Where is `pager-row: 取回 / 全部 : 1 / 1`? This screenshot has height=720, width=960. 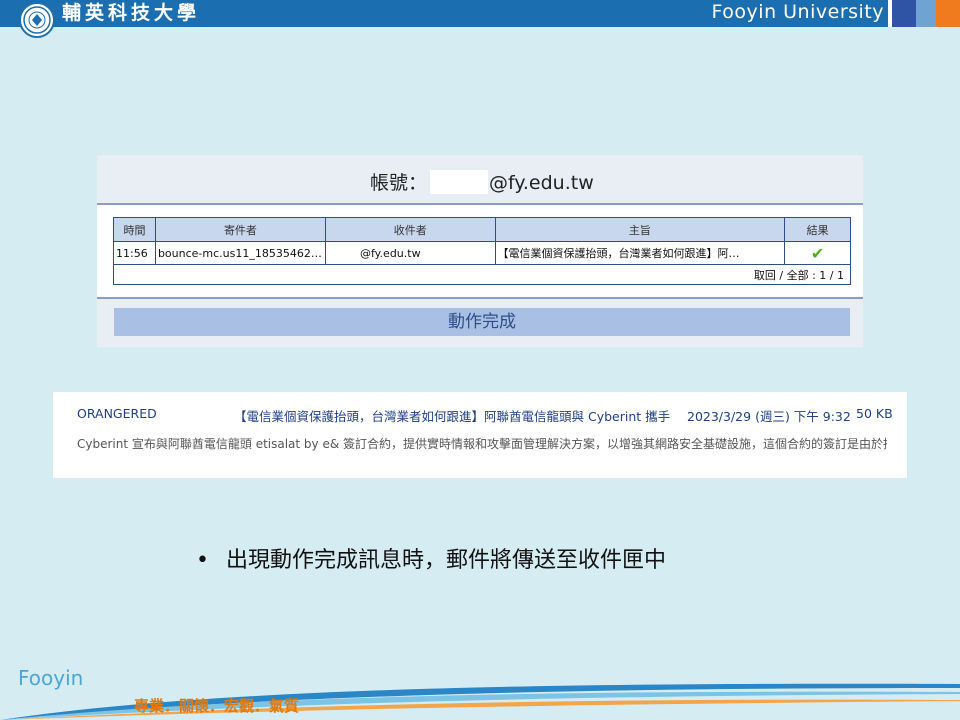 pager-row: 取回 / 全部 : 1 / 1 is located at coordinates (482, 274).